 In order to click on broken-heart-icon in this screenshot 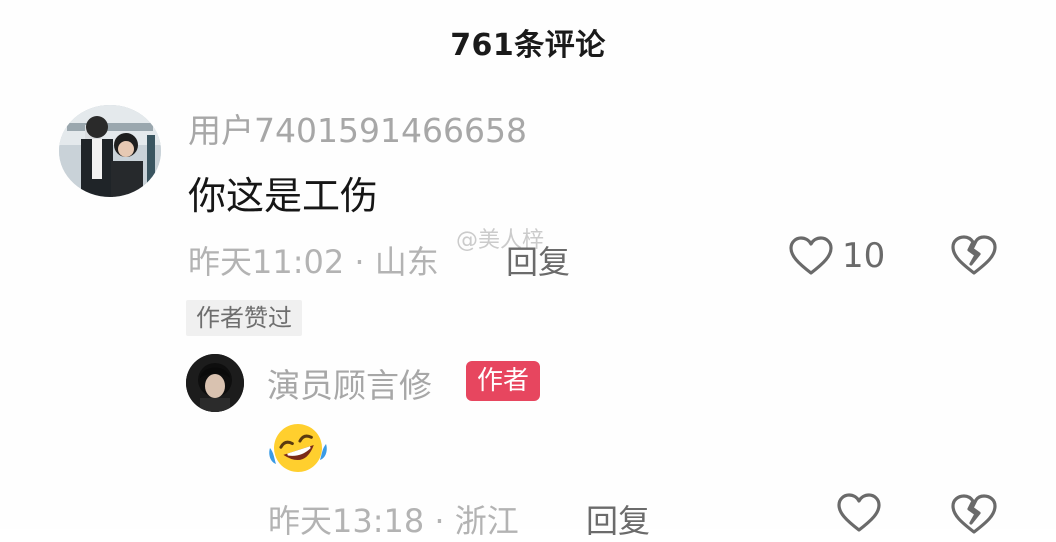, I will do `click(974, 255)`.